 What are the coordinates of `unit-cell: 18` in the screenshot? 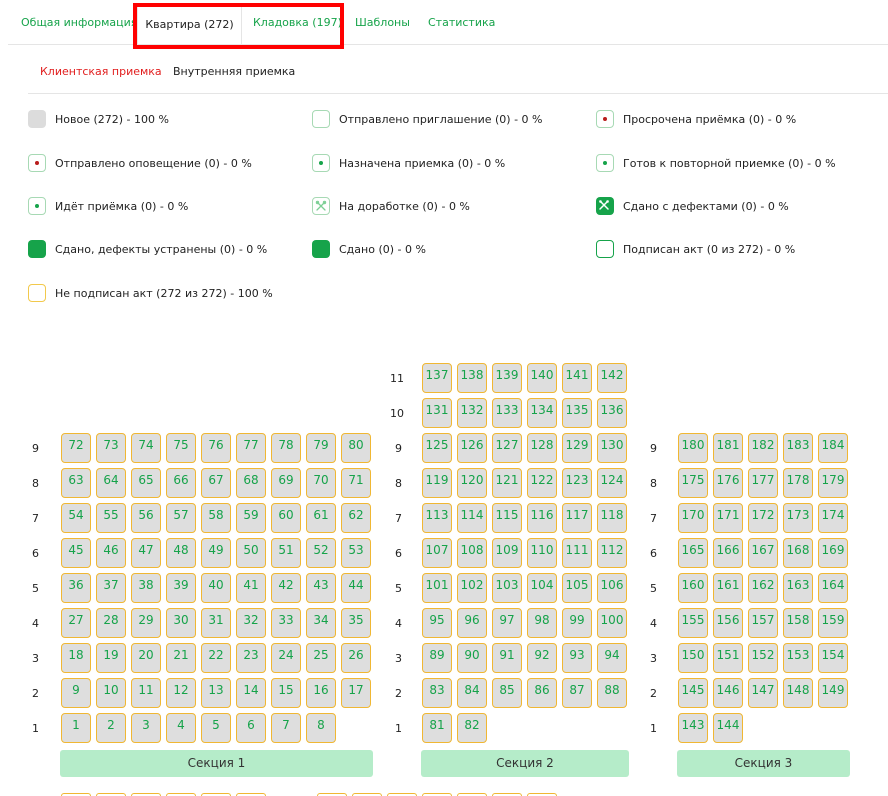 It's located at (76, 658).